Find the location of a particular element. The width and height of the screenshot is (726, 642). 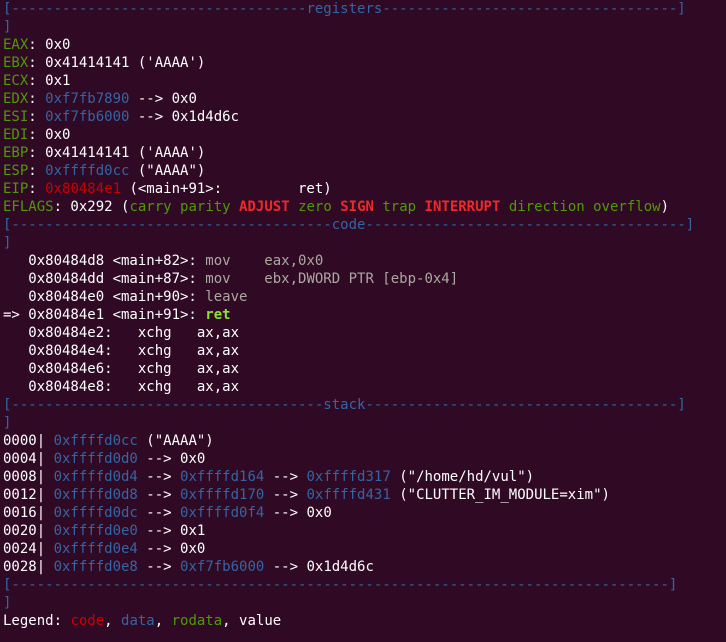

code-section-title: code is located at coordinates (348, 225).